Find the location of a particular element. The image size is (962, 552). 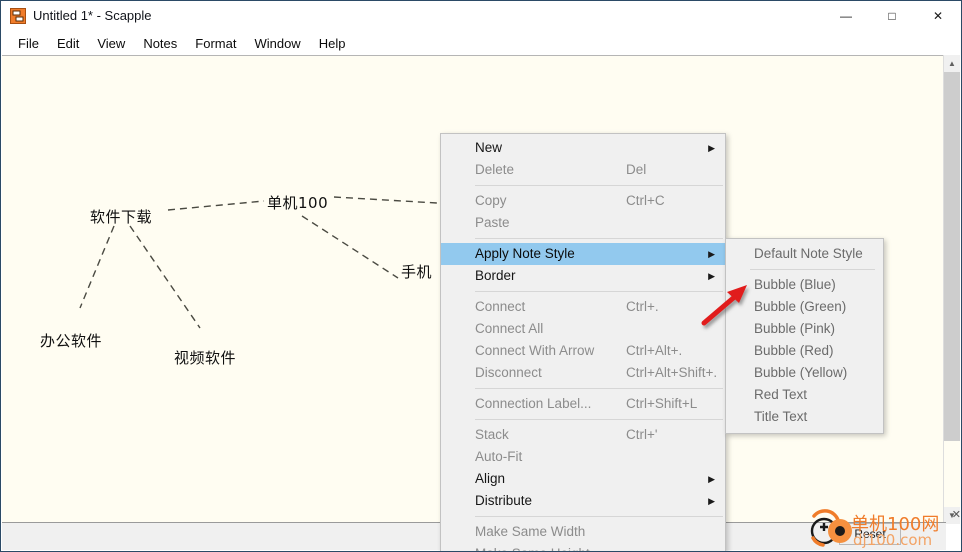

minimize-button: — is located at coordinates (846, 16).